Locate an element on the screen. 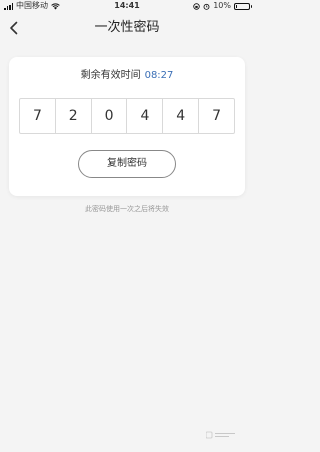 This screenshot has width=320, height=452. password-digits: 7 2 0 4 4 7 is located at coordinates (127, 116).